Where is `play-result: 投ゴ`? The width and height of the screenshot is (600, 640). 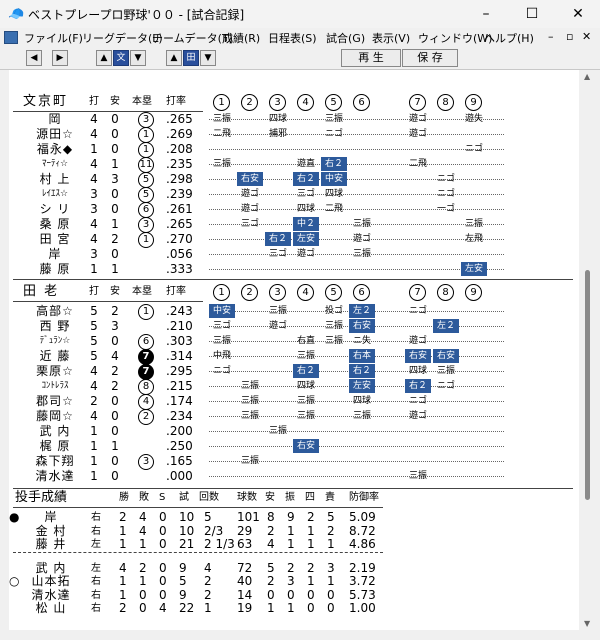 play-result: 投ゴ is located at coordinates (333, 311).